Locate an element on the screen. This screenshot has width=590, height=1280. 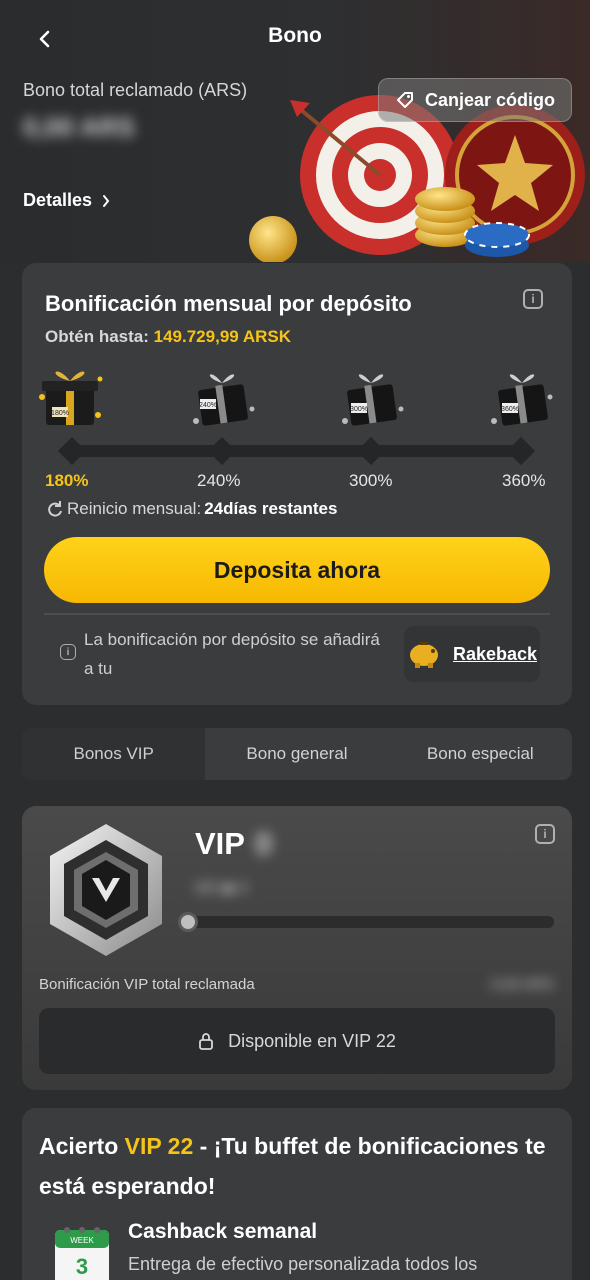
details-label: Detalles is located at coordinates (58, 200).